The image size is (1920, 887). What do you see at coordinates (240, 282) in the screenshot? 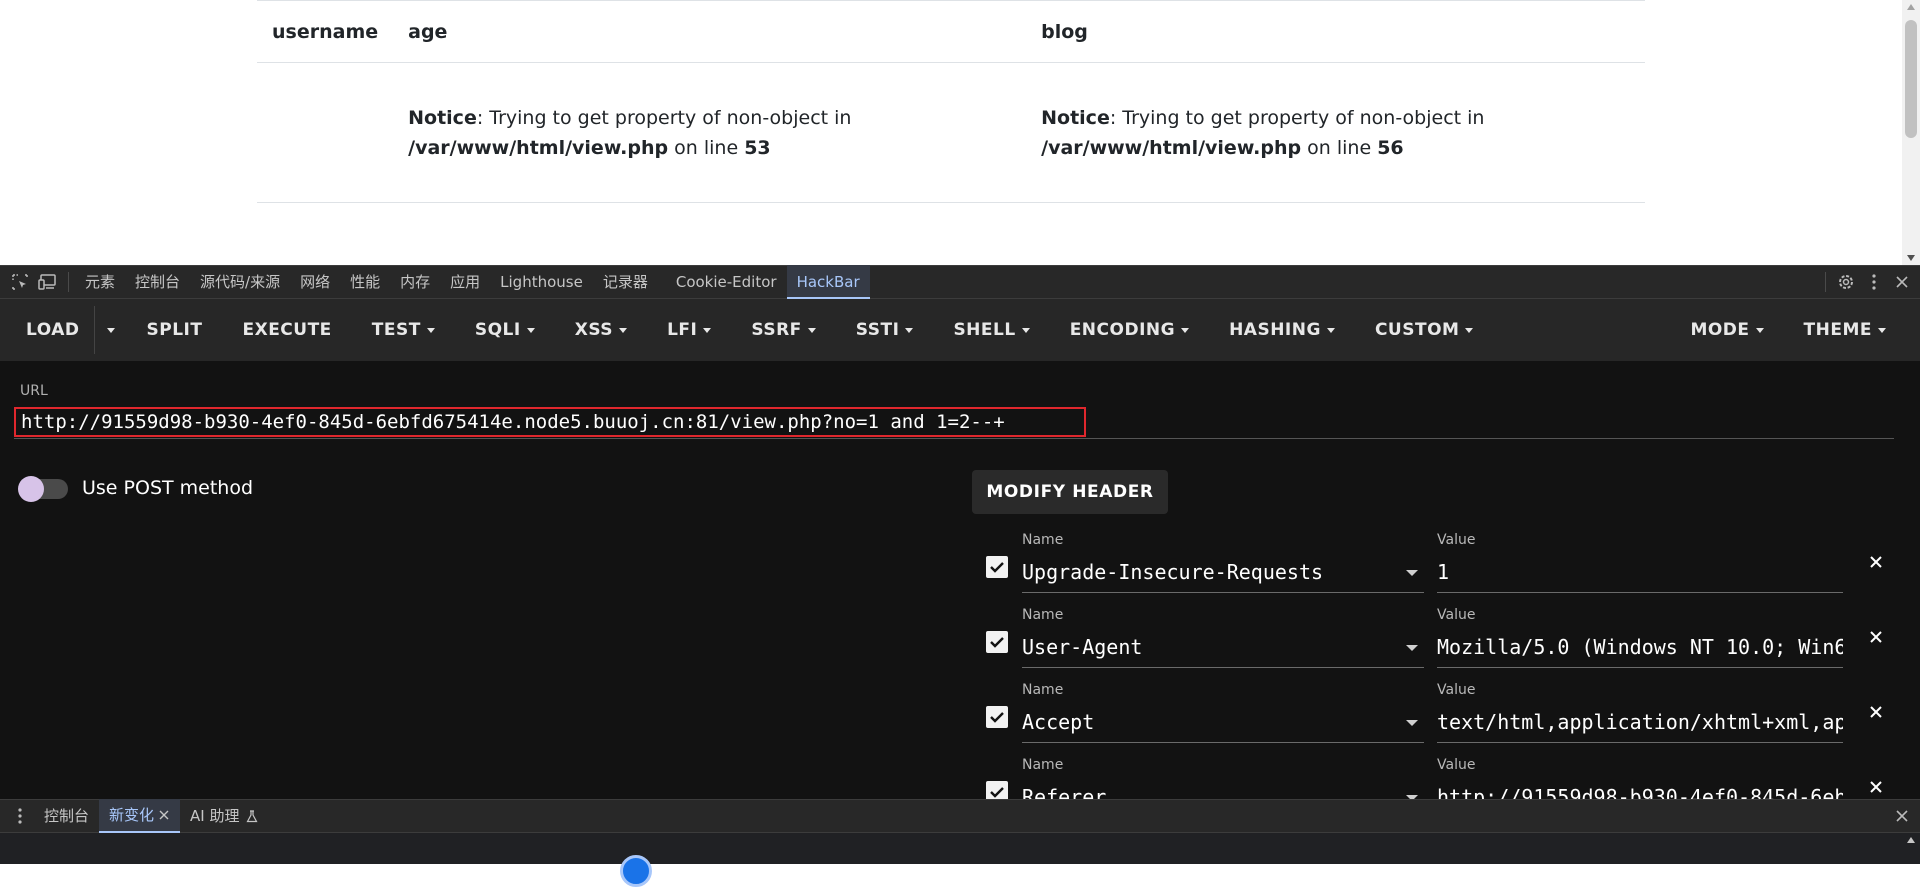
I see `tab-sources: 源代码/来源` at bounding box center [240, 282].